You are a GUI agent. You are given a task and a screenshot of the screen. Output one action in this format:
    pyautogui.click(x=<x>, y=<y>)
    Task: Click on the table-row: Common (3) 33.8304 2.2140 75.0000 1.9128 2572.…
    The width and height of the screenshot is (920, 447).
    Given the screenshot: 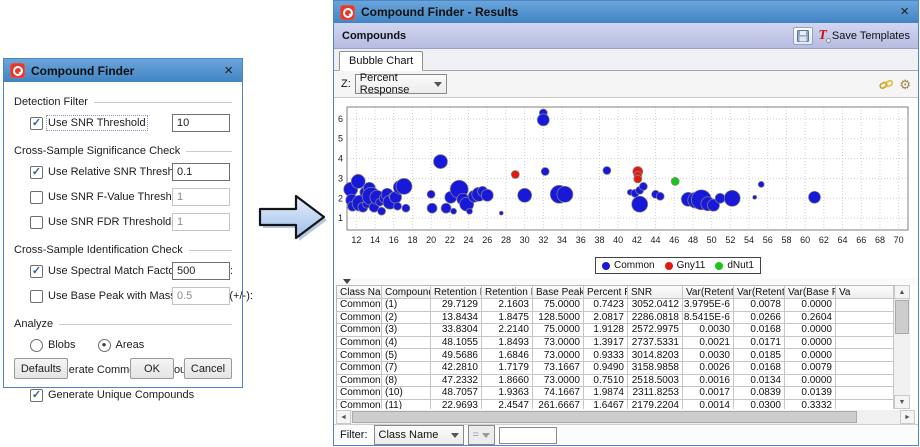 What is the action you would take?
    pyautogui.click(x=615, y=330)
    